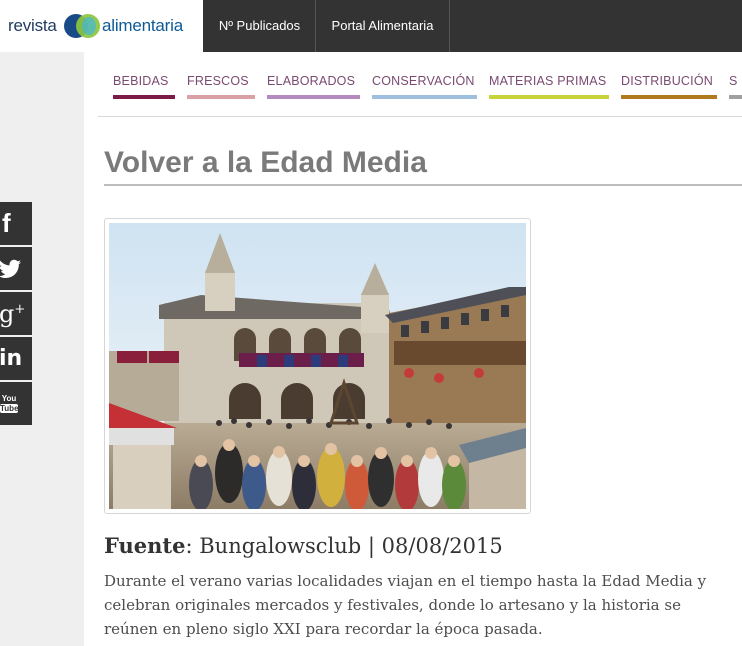 The width and height of the screenshot is (742, 646). I want to click on category-materias-primas: MATERIAS PRIMAS, so click(549, 87).